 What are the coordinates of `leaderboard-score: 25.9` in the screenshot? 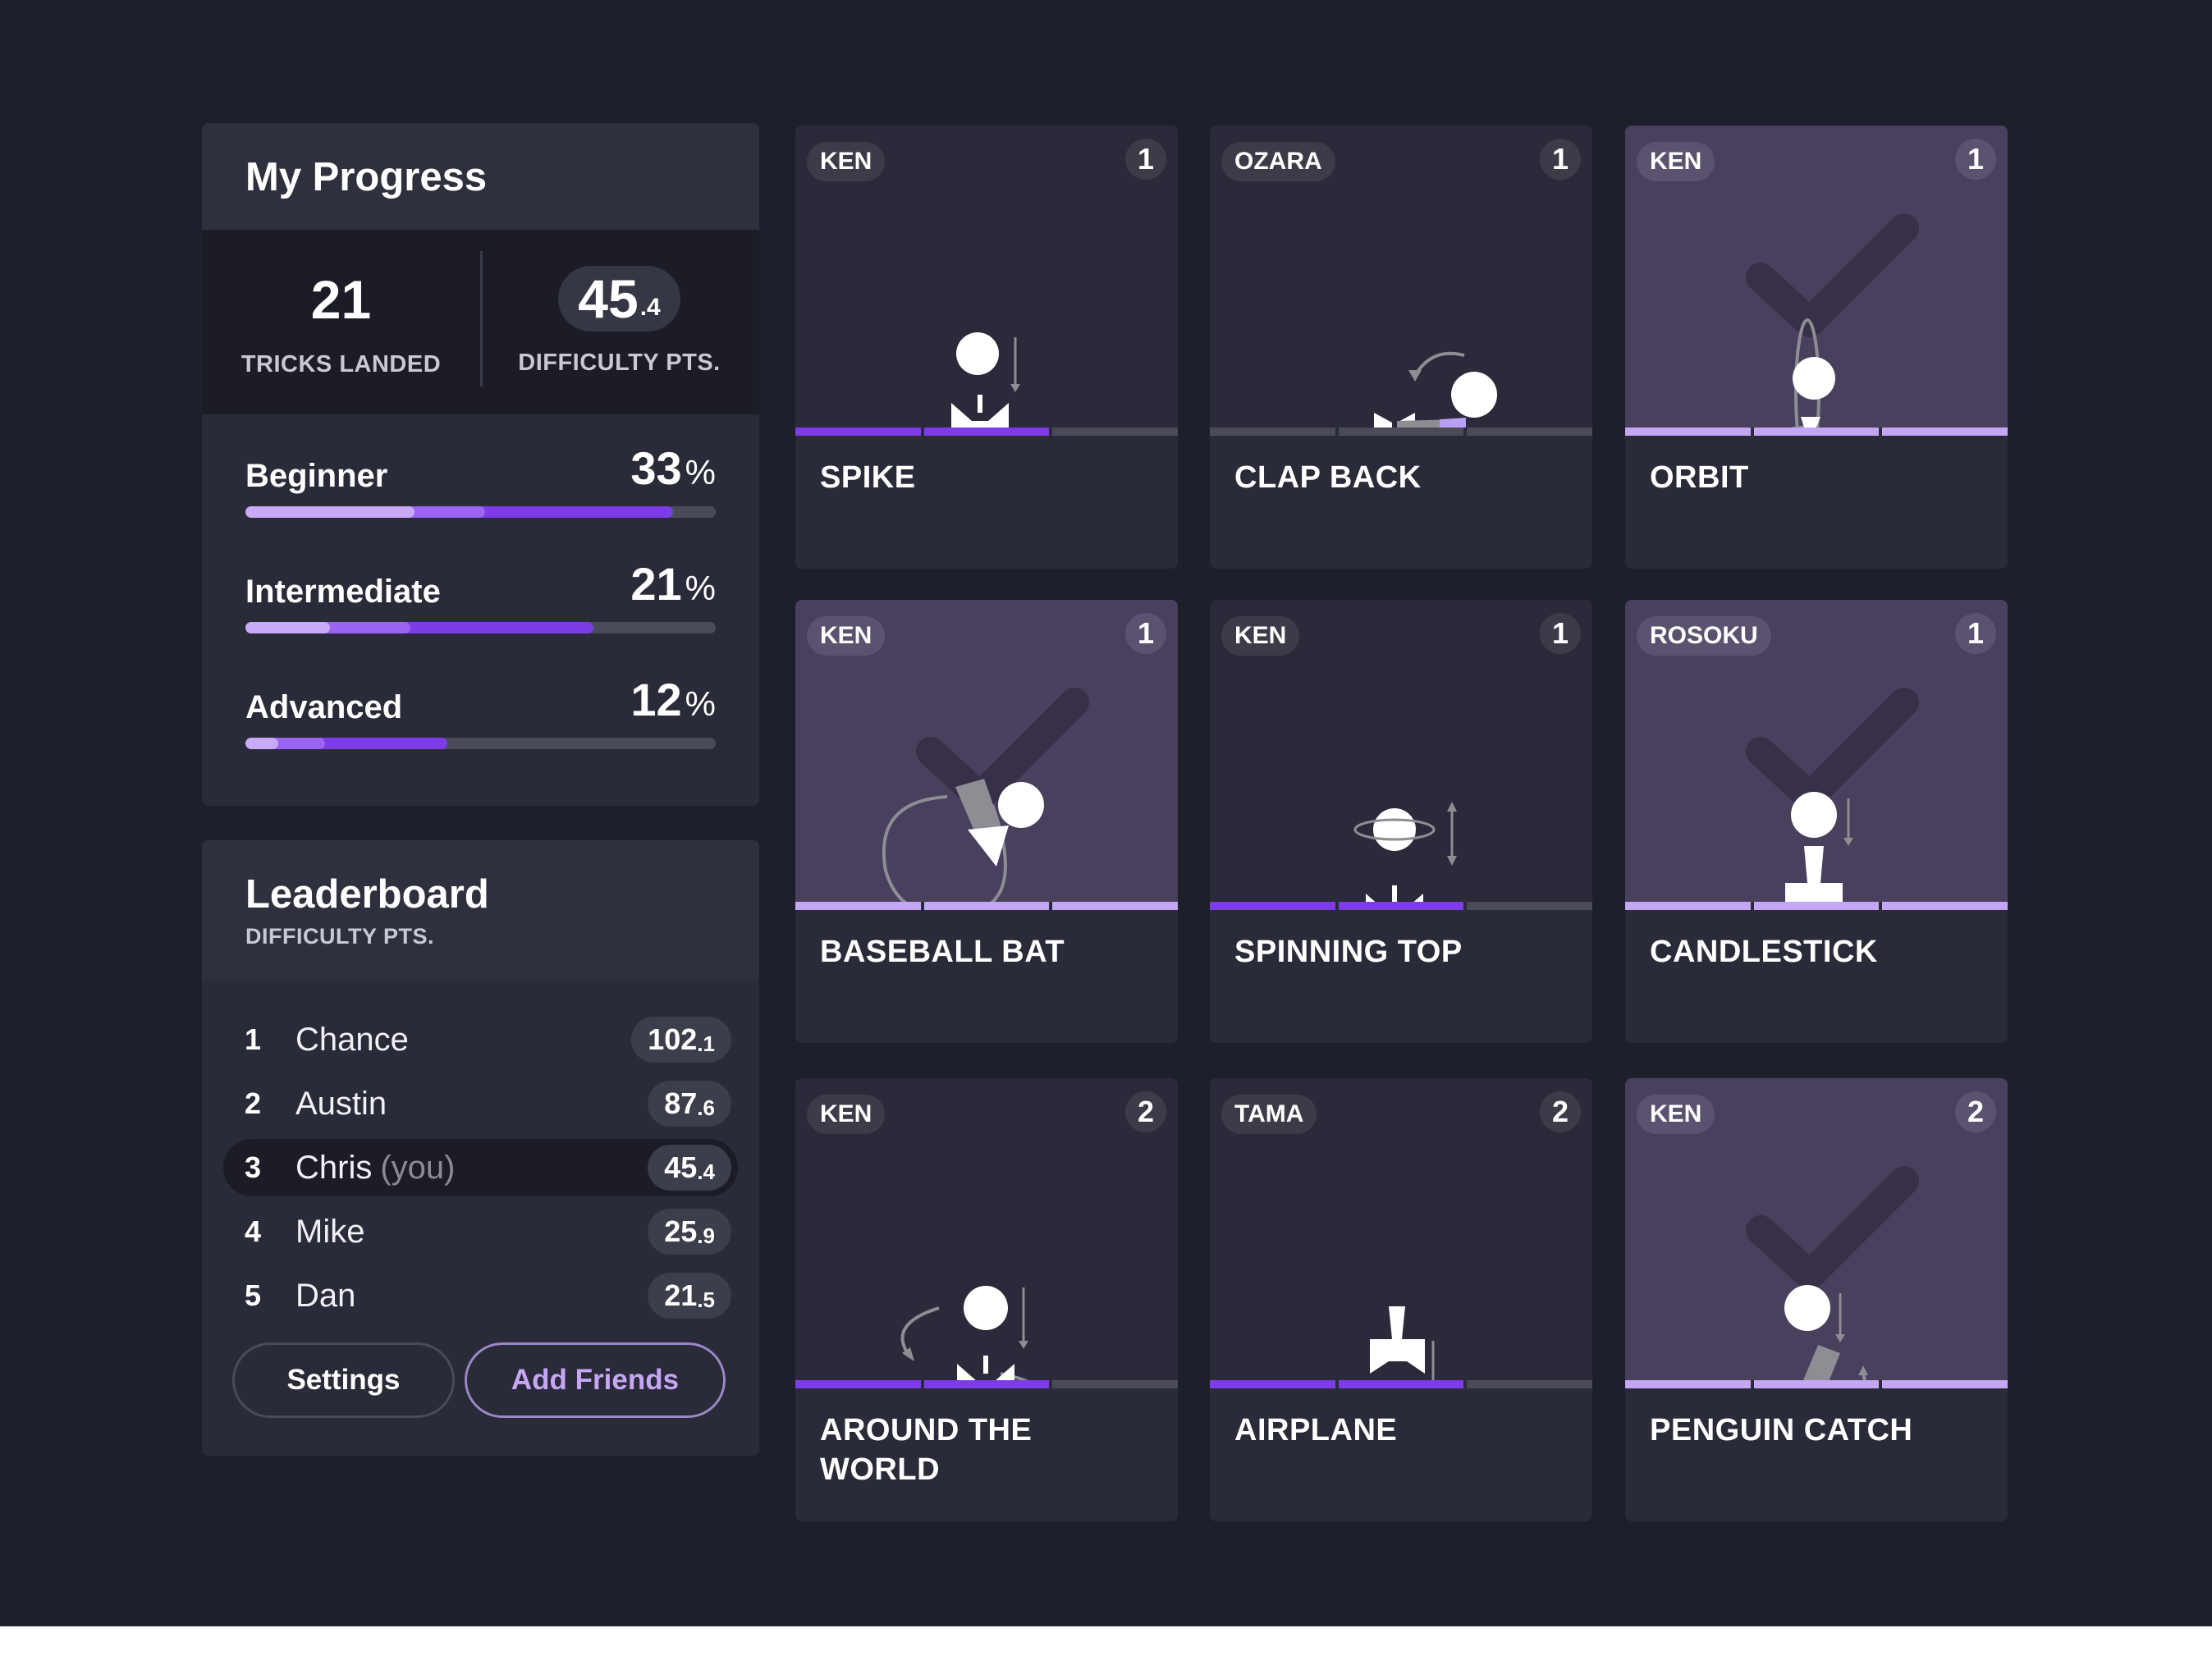 It's located at (689, 1232).